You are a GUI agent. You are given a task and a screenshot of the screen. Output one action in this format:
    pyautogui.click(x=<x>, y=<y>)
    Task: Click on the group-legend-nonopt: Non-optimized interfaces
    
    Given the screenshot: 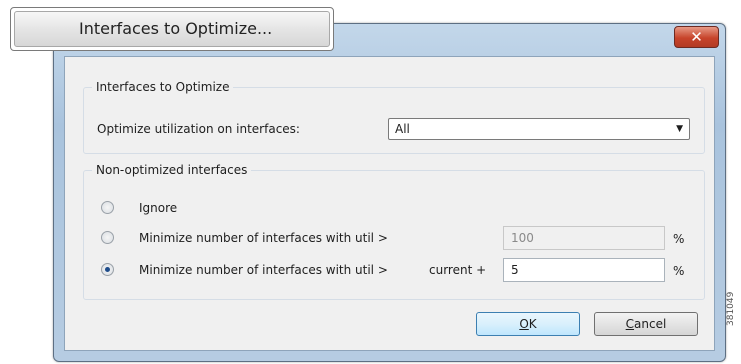 What is the action you would take?
    pyautogui.click(x=172, y=170)
    